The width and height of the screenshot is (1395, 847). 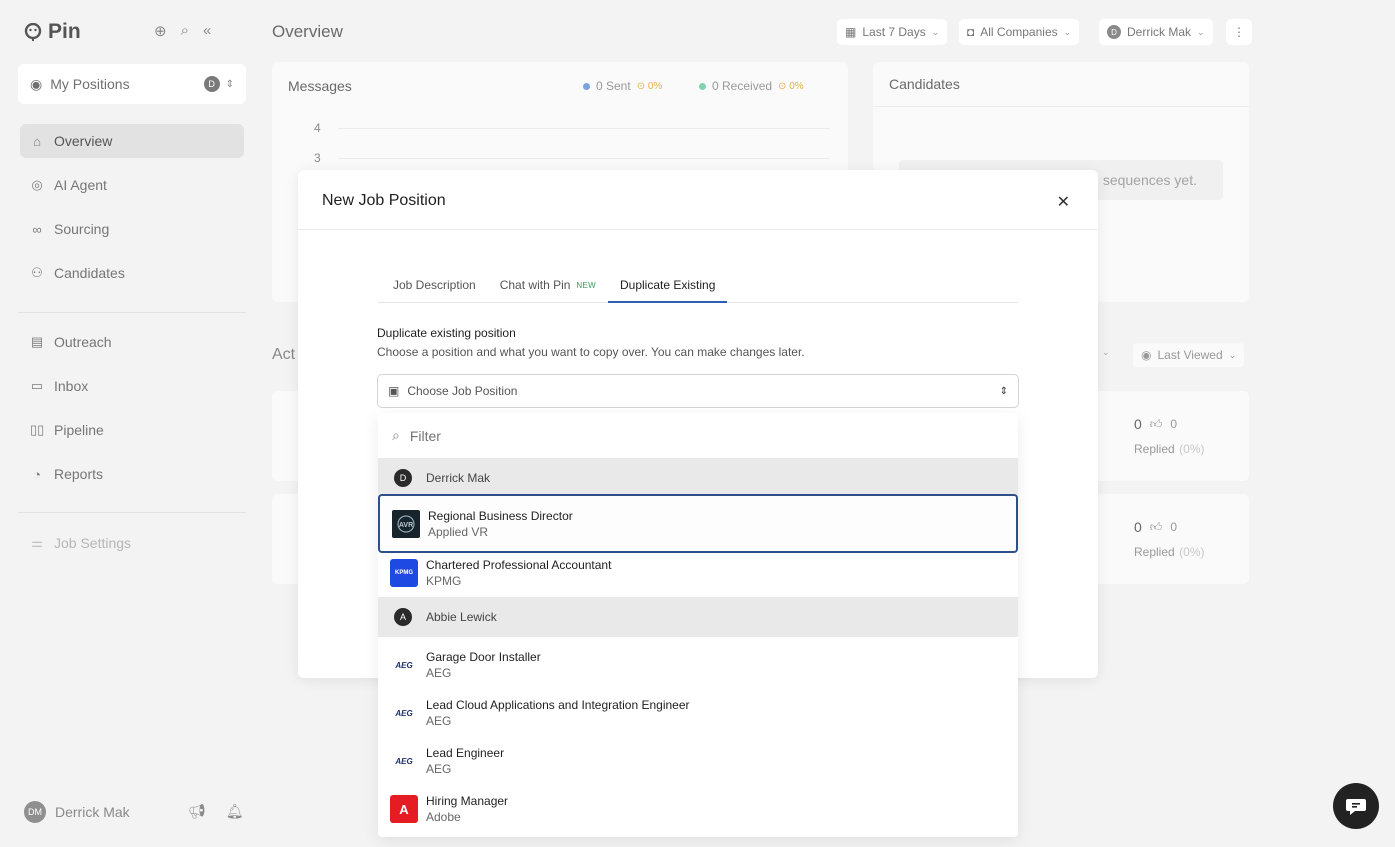 What do you see at coordinates (83, 141) in the screenshot?
I see `sidebar-item-label: Overview` at bounding box center [83, 141].